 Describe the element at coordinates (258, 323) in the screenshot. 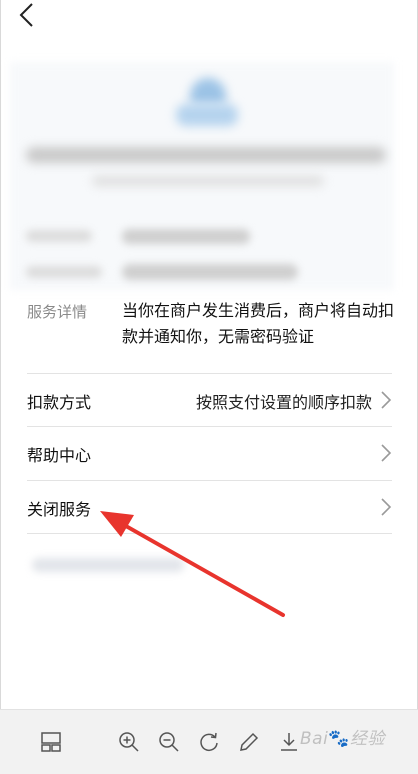

I see `service-detail-text: 当你在商户发生消费后，商户将自动扣款并通知你，无需密码验证` at that location.